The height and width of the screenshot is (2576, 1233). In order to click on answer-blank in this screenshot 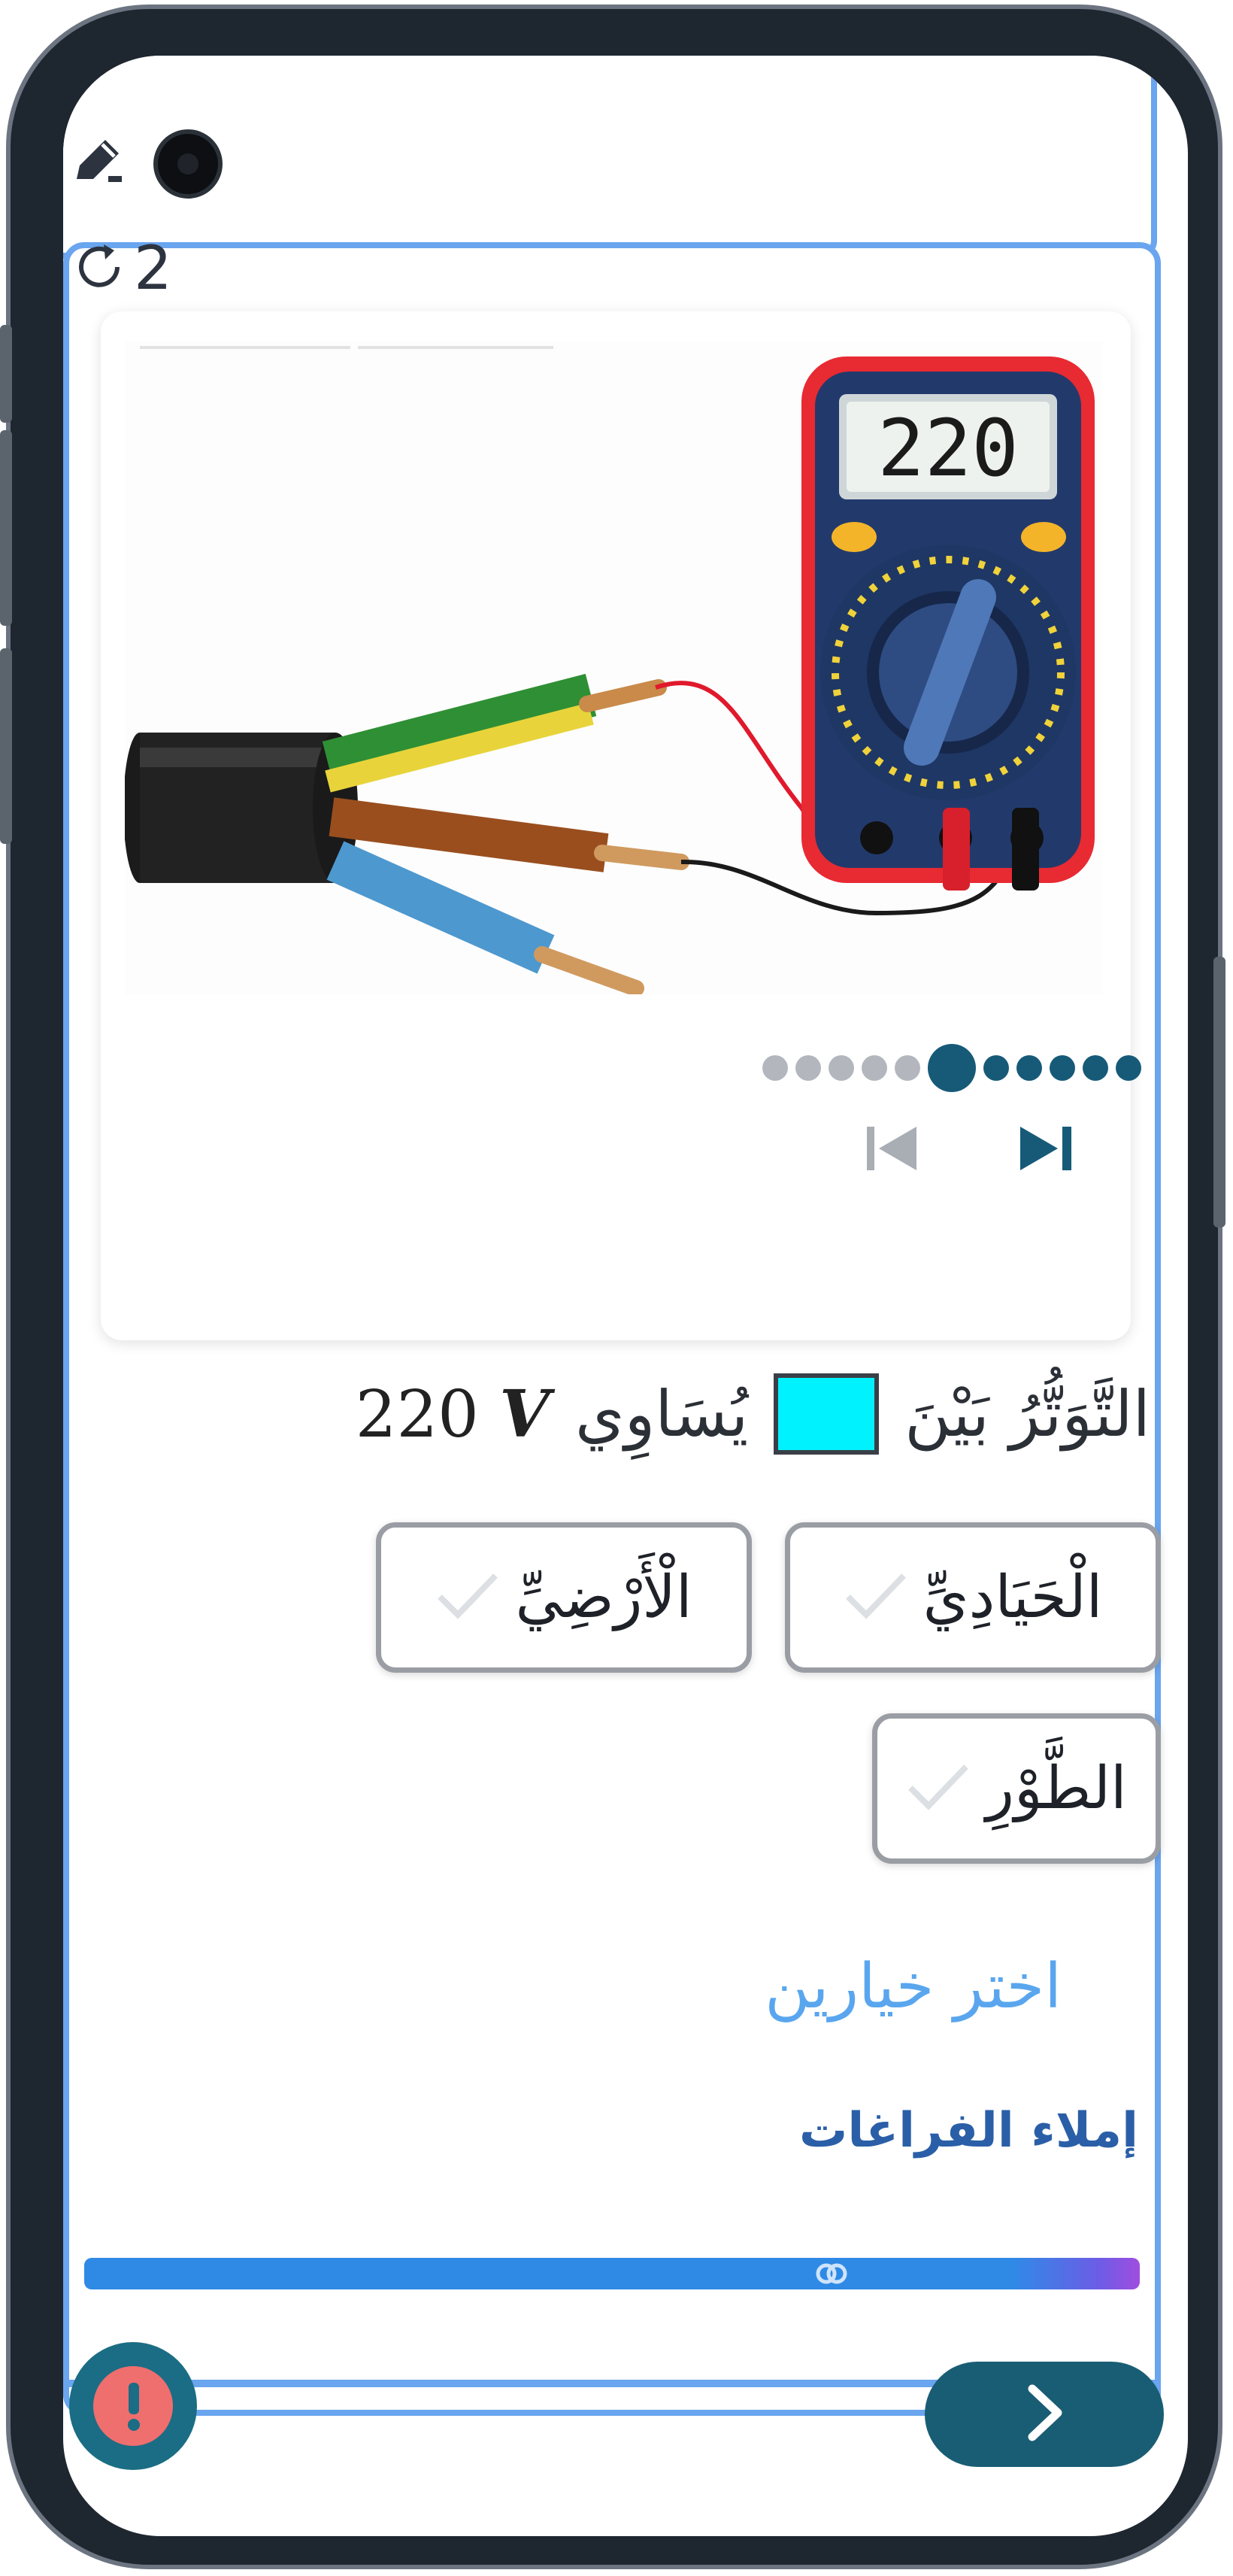, I will do `click(827, 1414)`.